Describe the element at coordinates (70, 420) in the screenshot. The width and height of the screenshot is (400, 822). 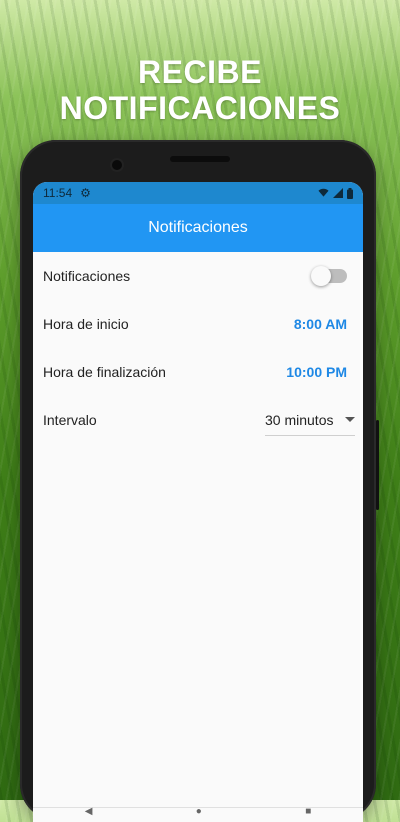
I see `interval-label: Intervalo` at that location.